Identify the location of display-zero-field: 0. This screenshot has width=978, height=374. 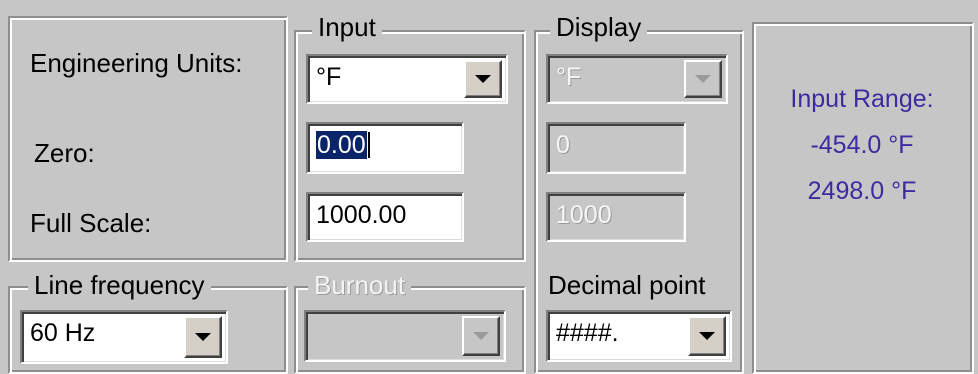
(616, 148).